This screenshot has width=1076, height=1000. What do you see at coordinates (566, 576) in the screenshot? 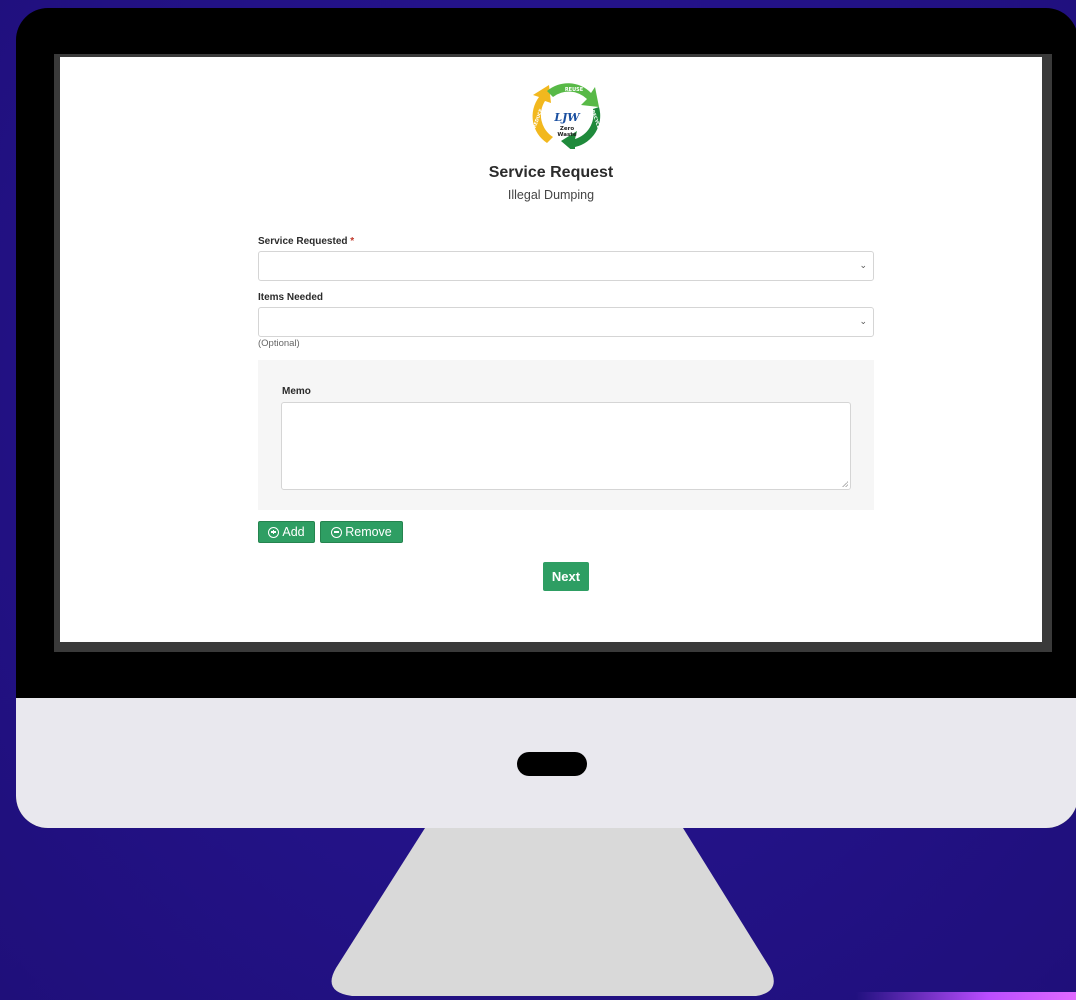
I see `next-button: Next` at bounding box center [566, 576].